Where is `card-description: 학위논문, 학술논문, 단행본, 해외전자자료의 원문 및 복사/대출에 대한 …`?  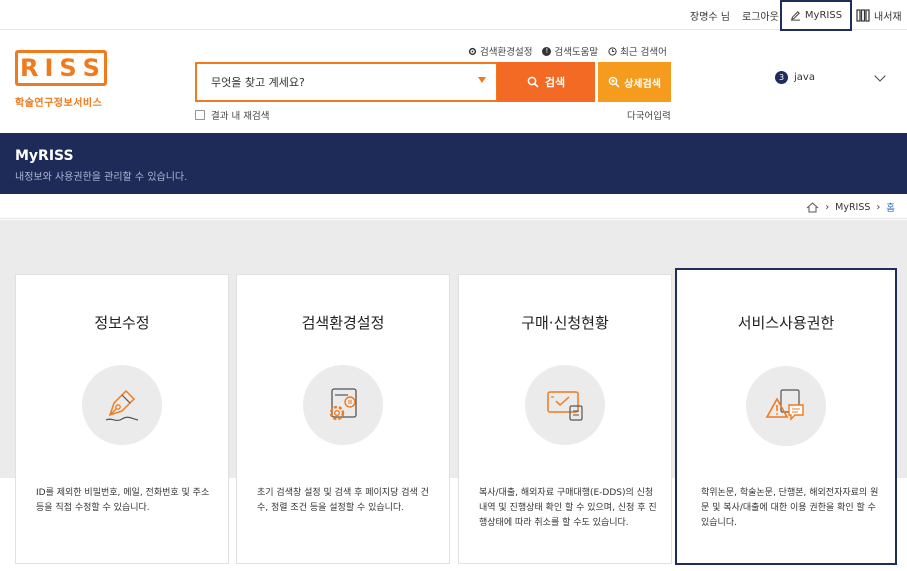
card-description: 학위논문, 학술논문, 단행본, 해외전자자료의 원문 및 복사/대출에 대한 … is located at coordinates (790, 508).